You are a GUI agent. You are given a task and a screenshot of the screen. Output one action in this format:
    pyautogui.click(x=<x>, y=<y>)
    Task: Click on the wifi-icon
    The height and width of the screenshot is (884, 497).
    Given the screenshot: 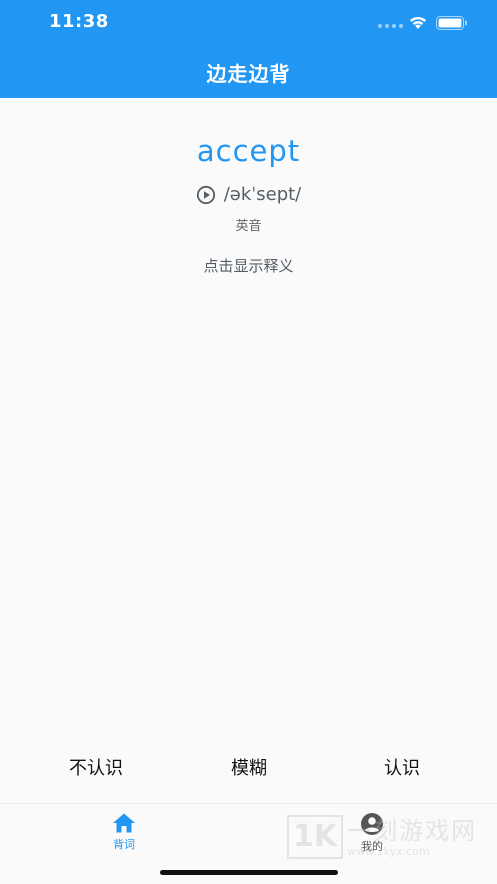 What is the action you would take?
    pyautogui.click(x=418, y=22)
    